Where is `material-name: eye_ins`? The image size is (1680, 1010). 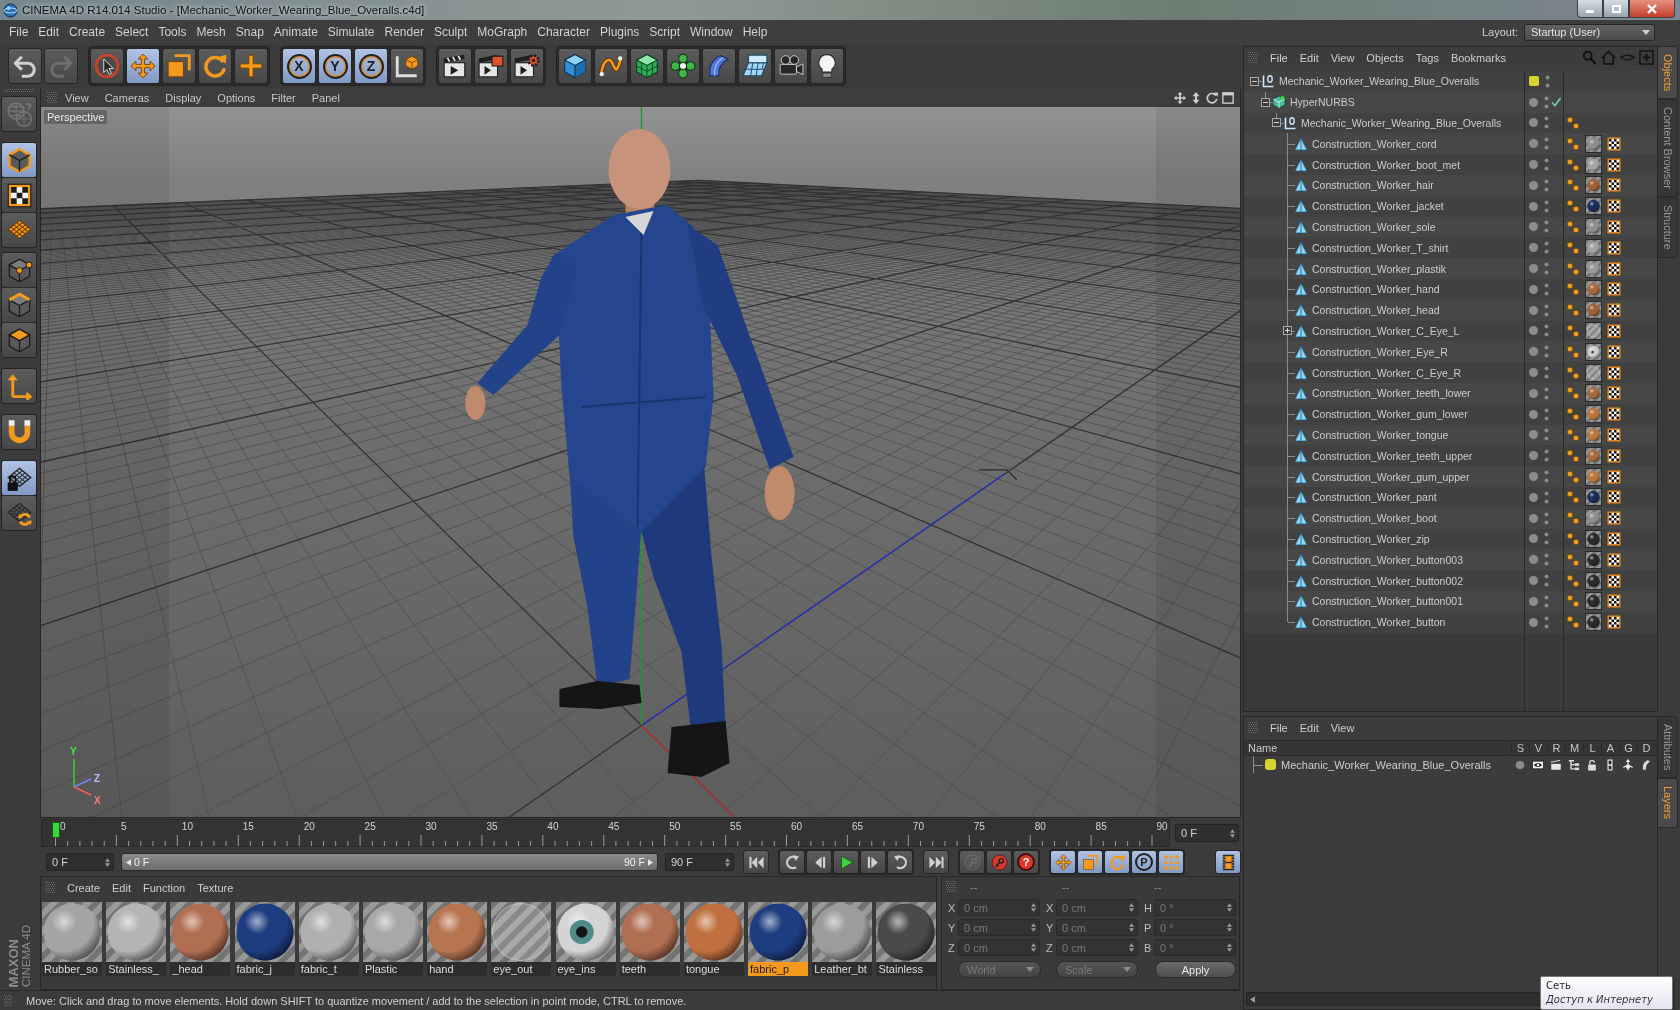
material-name: eye_ins is located at coordinates (585, 969).